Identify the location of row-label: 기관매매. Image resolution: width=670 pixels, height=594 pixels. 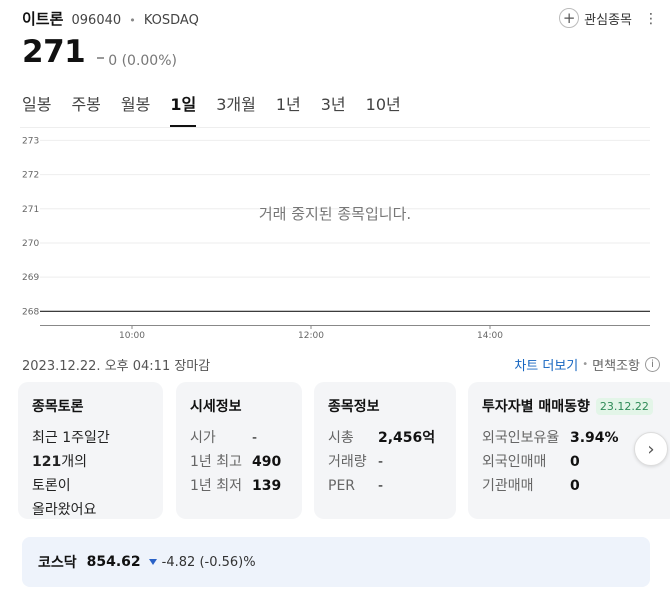
(508, 486).